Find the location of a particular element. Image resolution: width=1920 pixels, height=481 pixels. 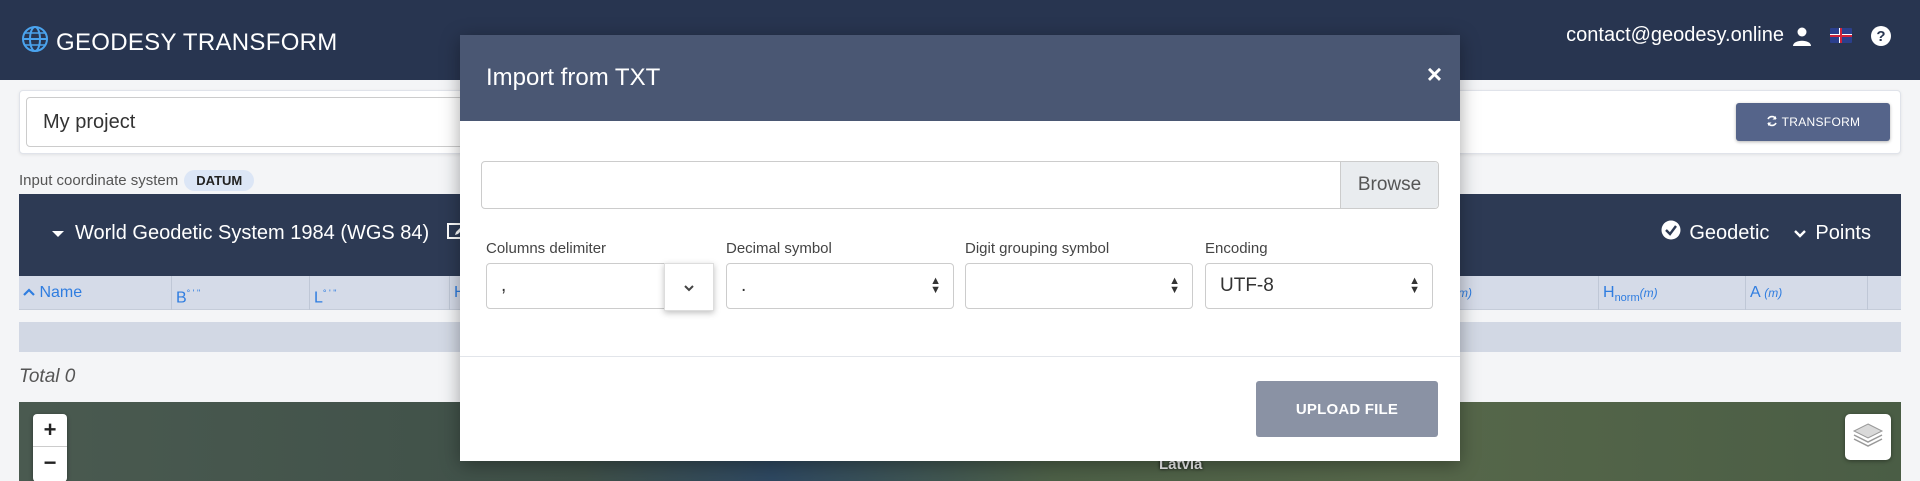

digit-grouping-select: ▲ ▼ is located at coordinates (1079, 286).